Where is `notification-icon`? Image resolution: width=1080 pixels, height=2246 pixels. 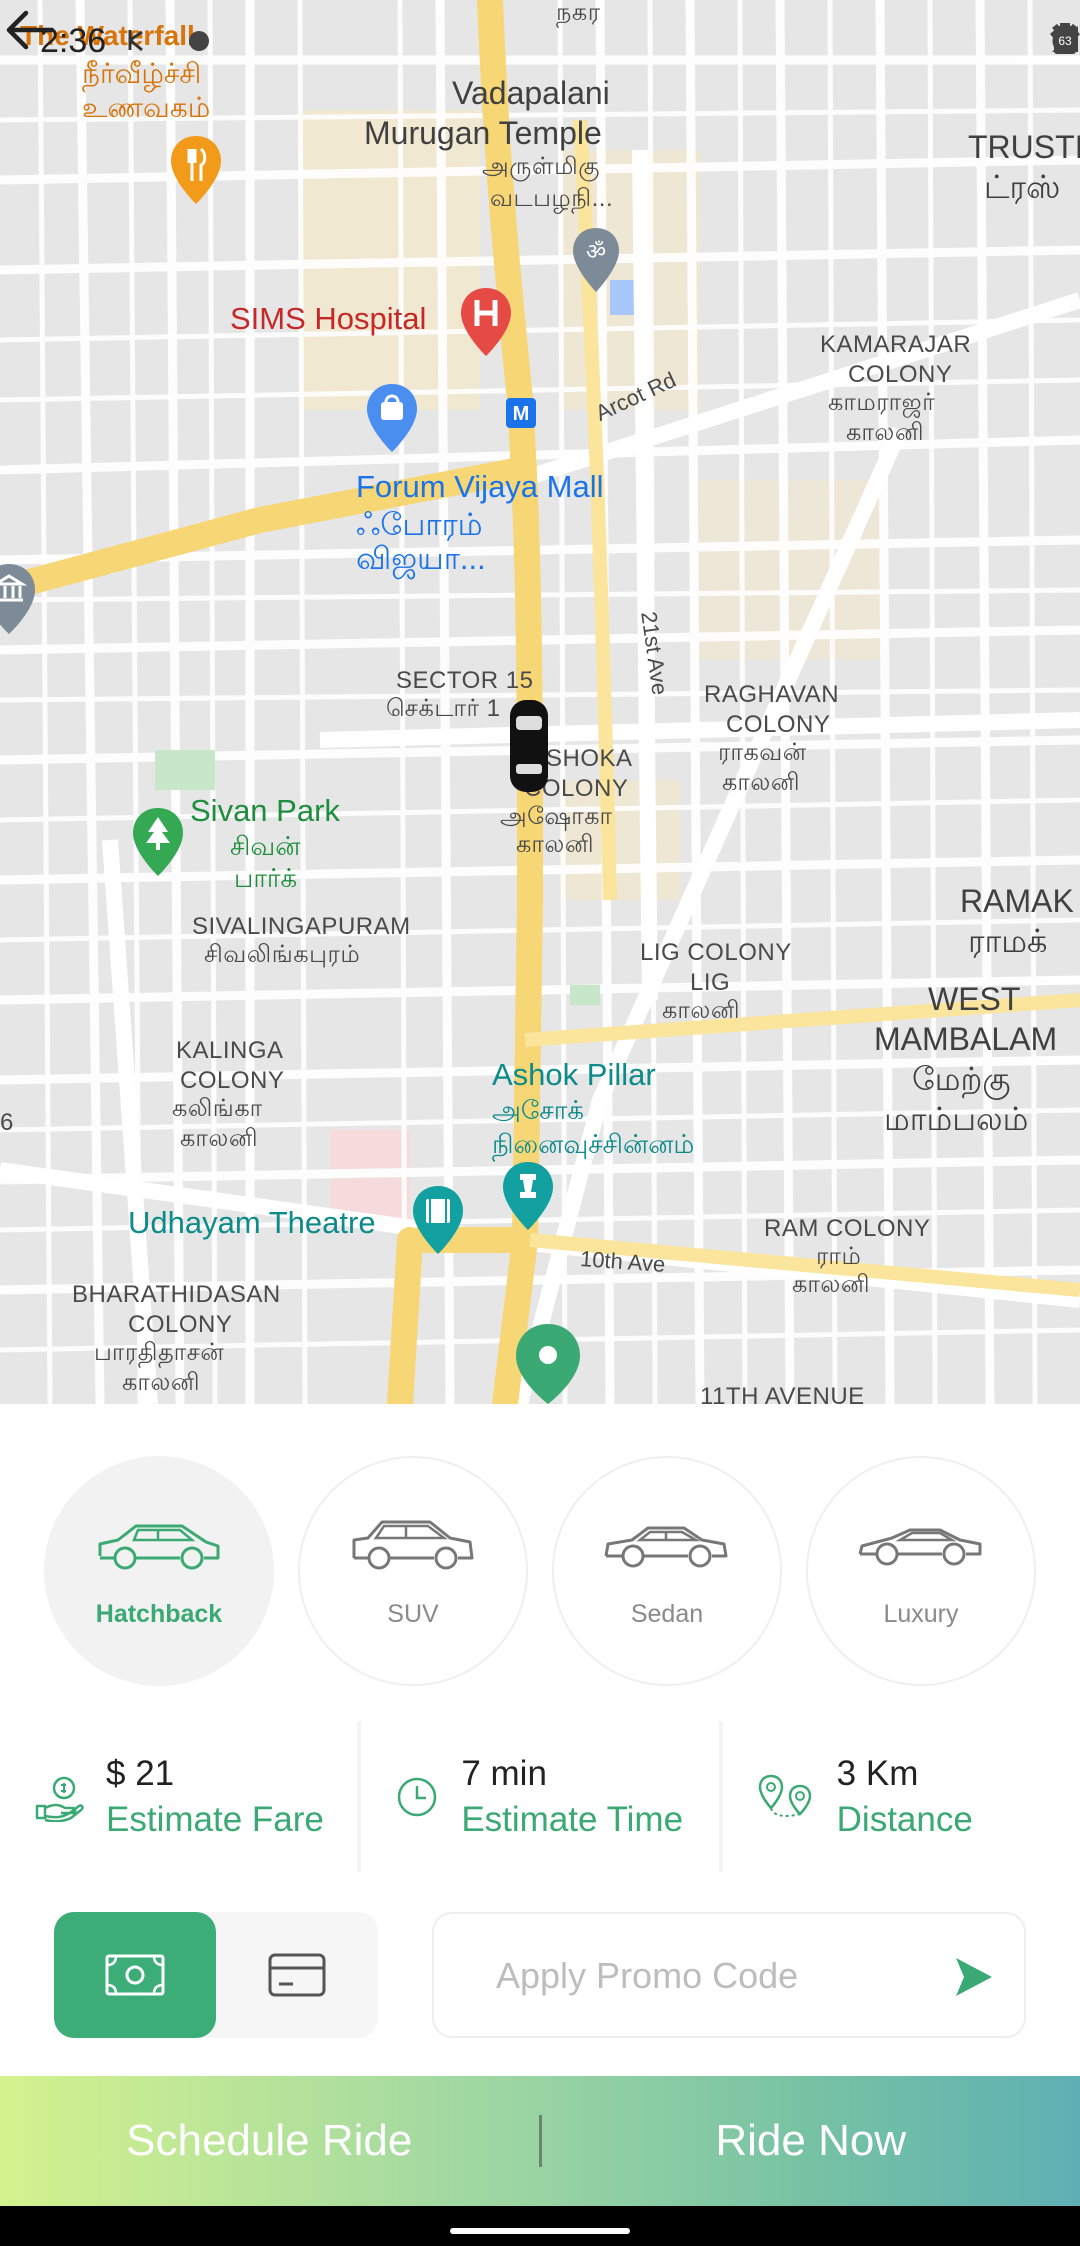
notification-icon is located at coordinates (135, 41).